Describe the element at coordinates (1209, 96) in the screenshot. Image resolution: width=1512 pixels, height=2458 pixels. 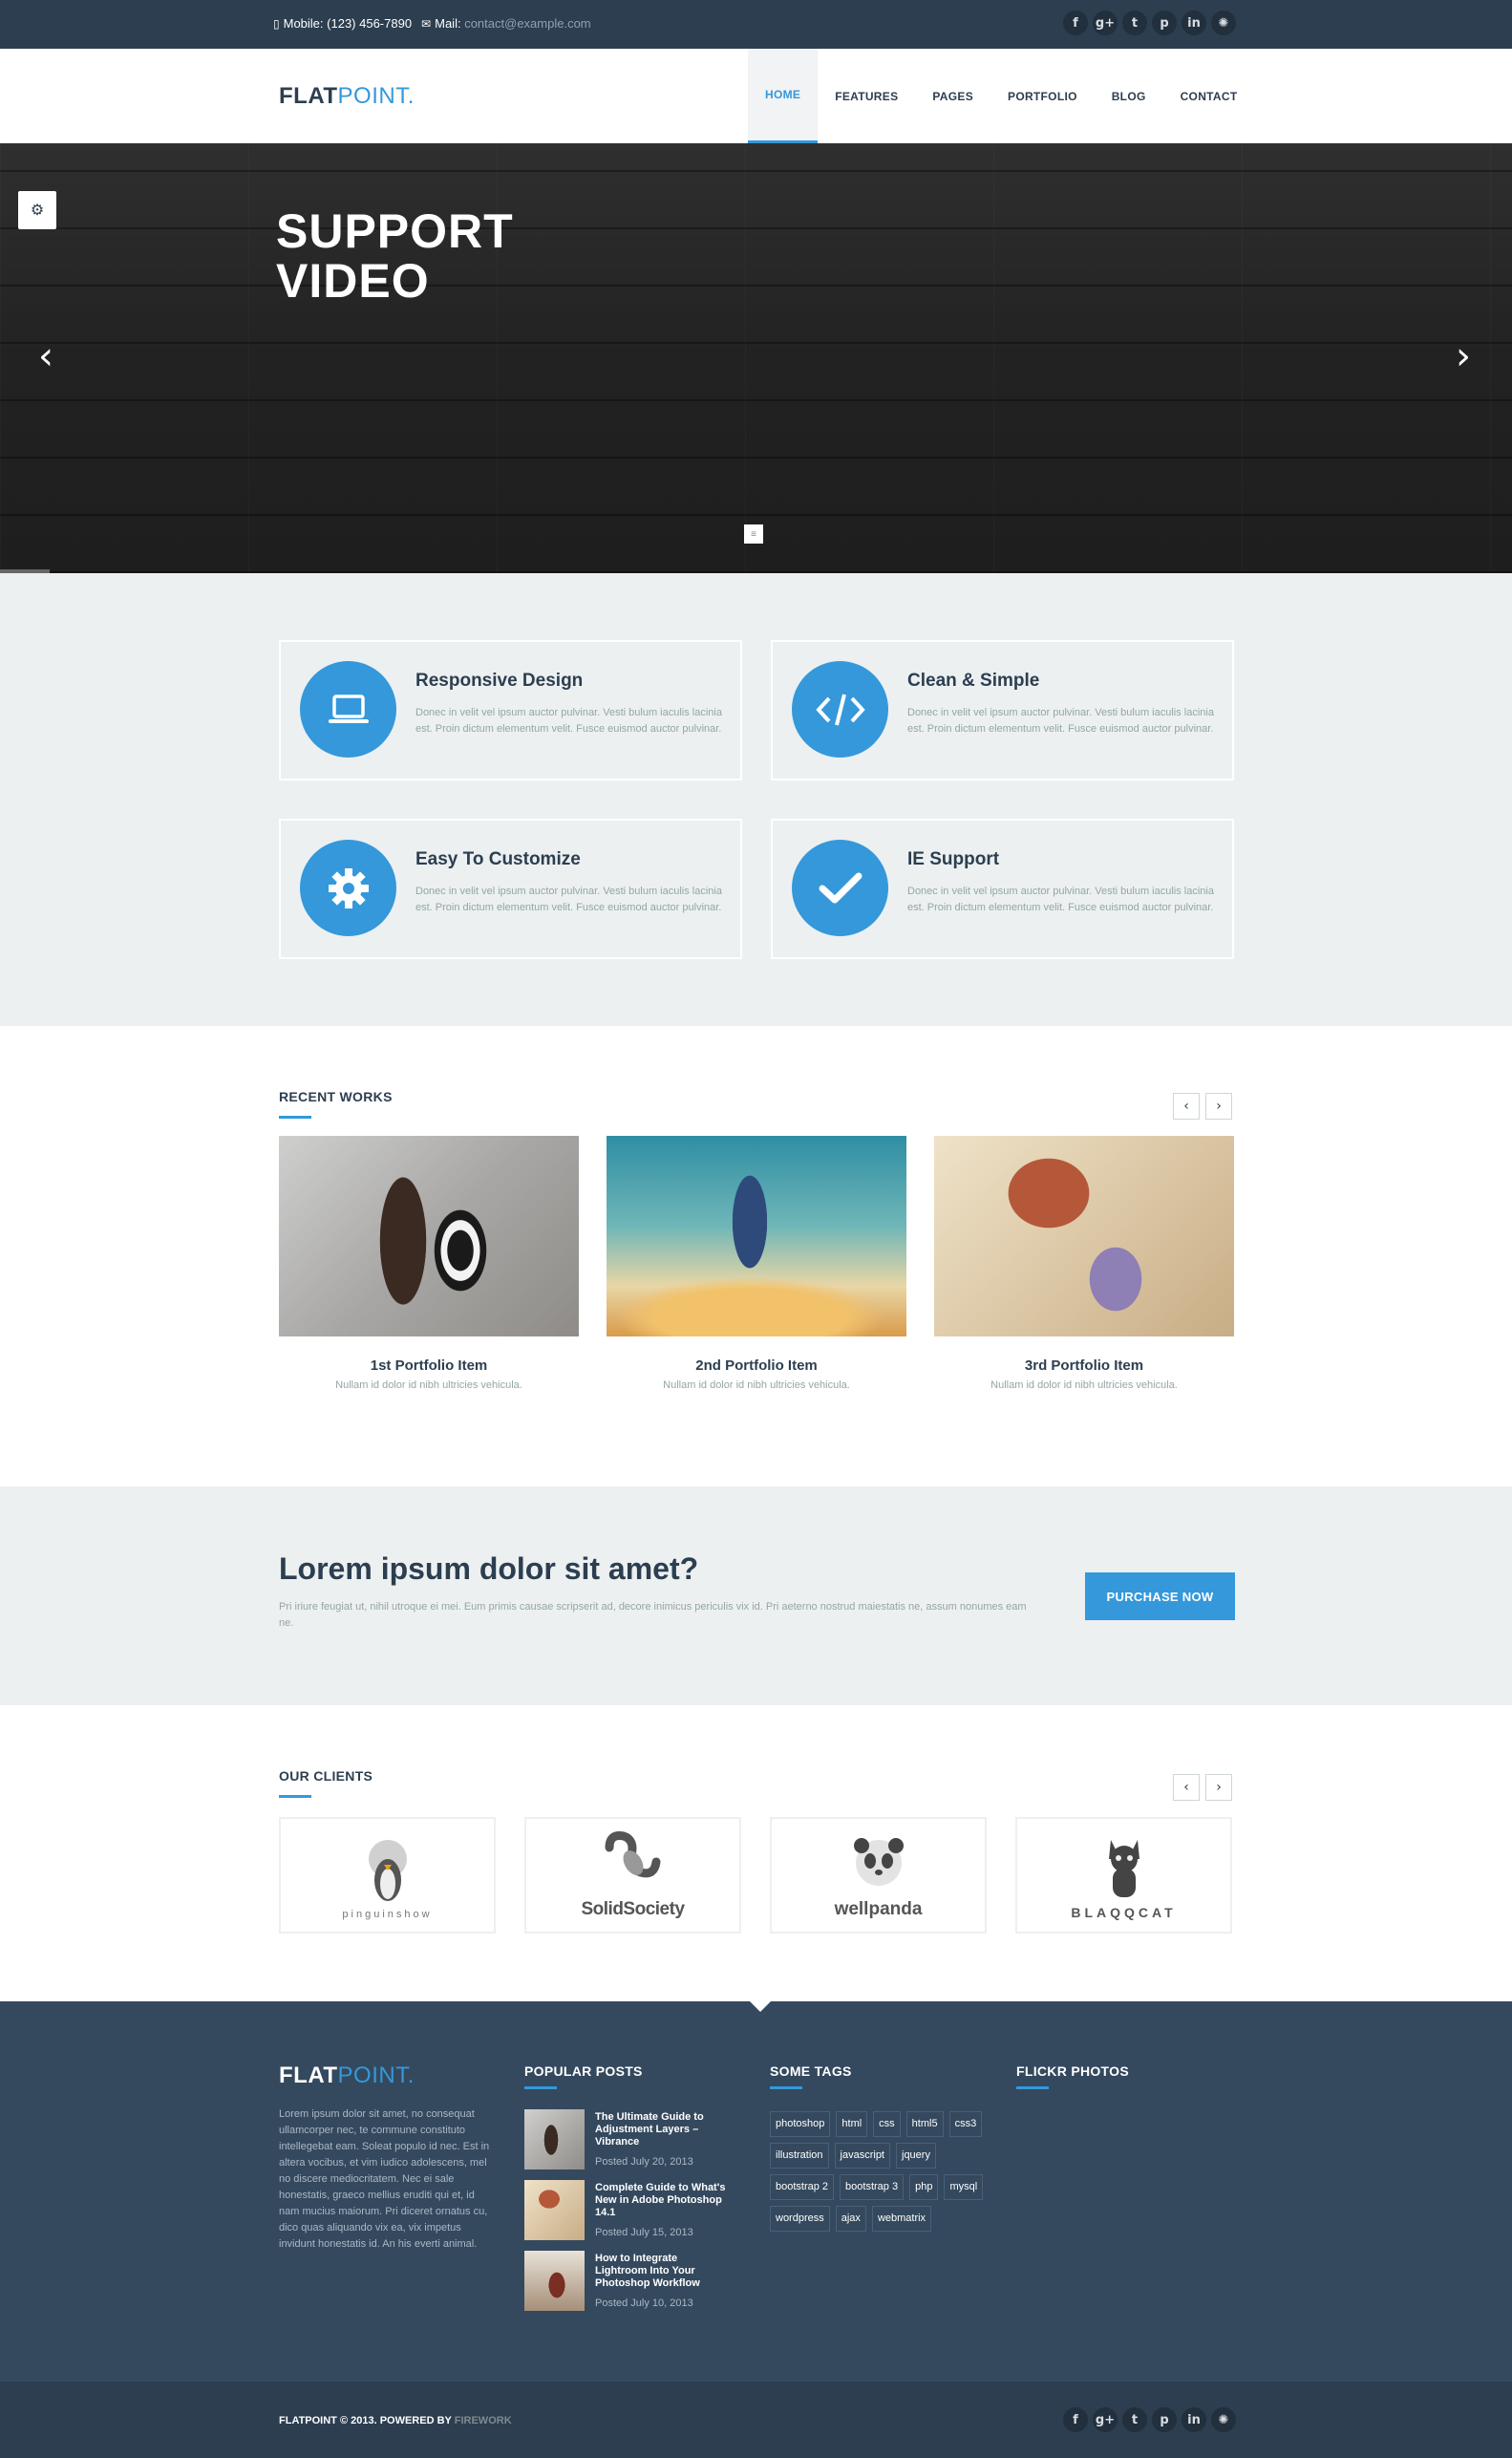
I see `nav-contact: CONTACT` at that location.